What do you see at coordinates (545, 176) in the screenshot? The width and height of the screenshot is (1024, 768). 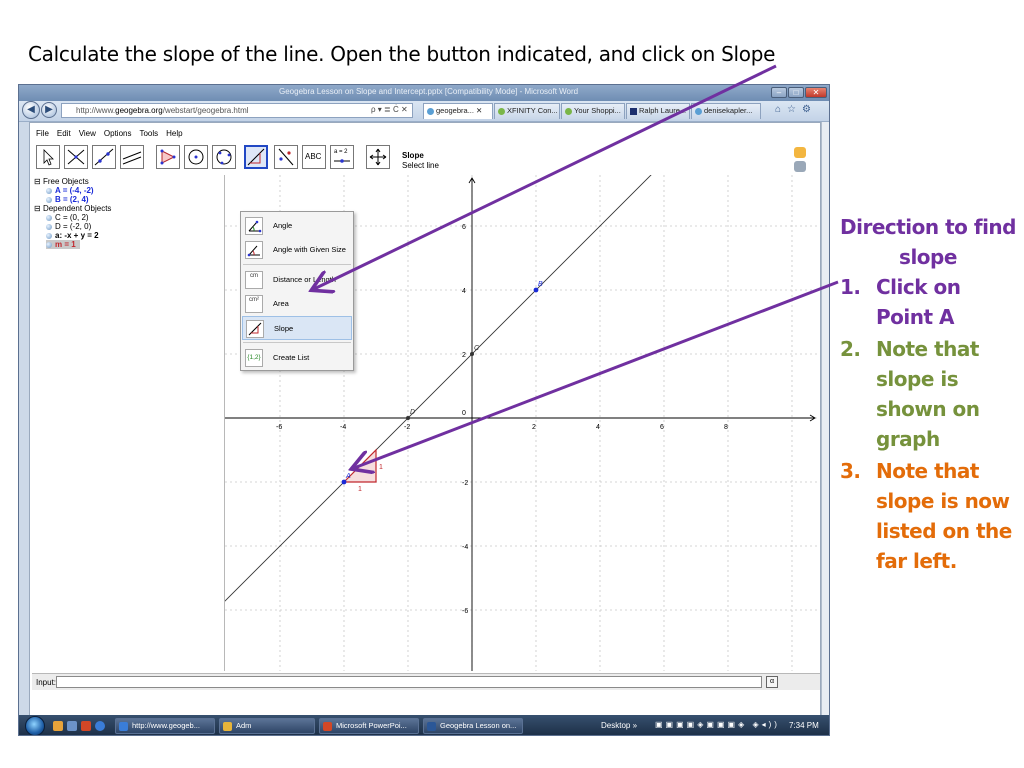 I see `arrow-to-slope-menu` at bounding box center [545, 176].